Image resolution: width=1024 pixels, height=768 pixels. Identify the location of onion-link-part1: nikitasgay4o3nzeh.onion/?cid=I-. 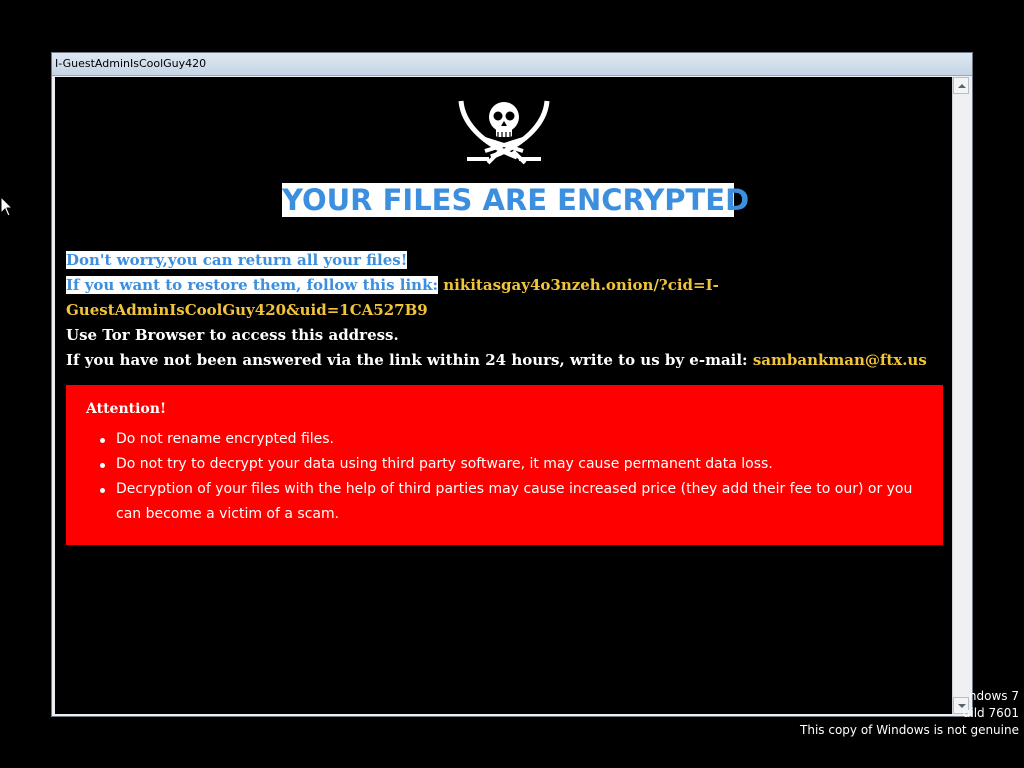
(581, 285).